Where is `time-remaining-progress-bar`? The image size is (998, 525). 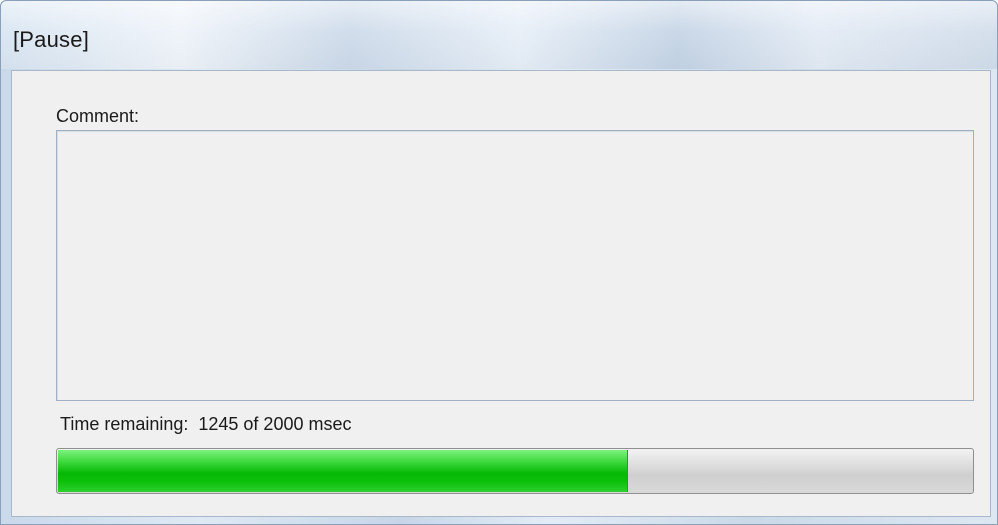
time-remaining-progress-bar is located at coordinates (515, 471).